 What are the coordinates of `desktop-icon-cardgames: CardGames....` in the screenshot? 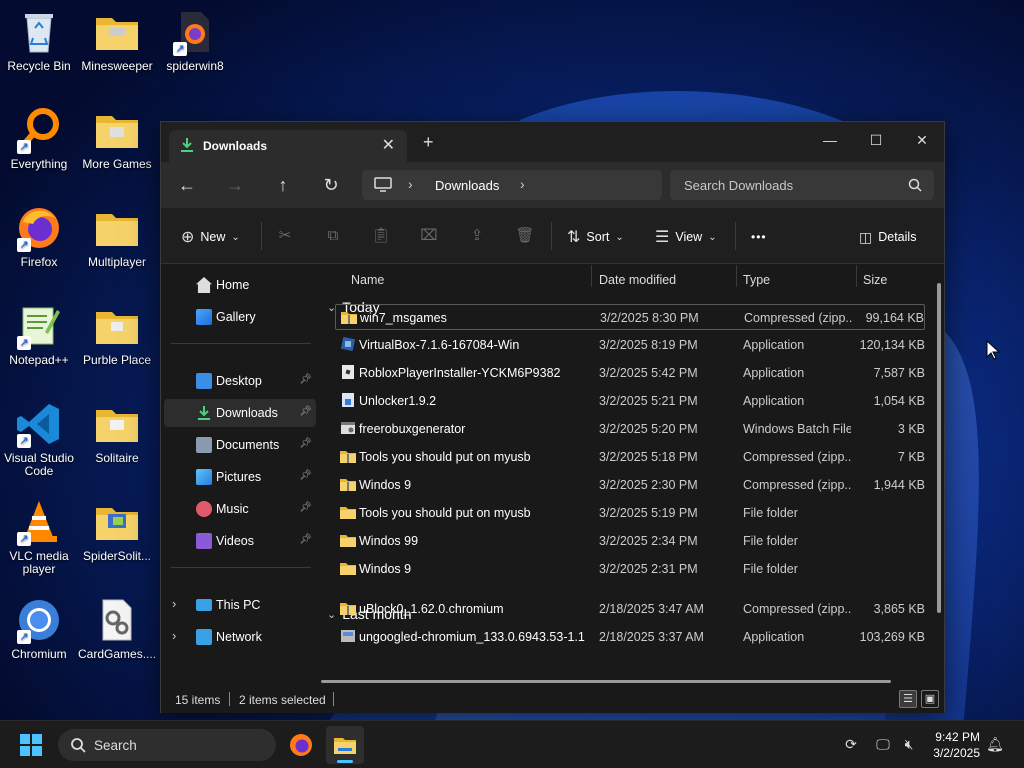 It's located at (117, 628).